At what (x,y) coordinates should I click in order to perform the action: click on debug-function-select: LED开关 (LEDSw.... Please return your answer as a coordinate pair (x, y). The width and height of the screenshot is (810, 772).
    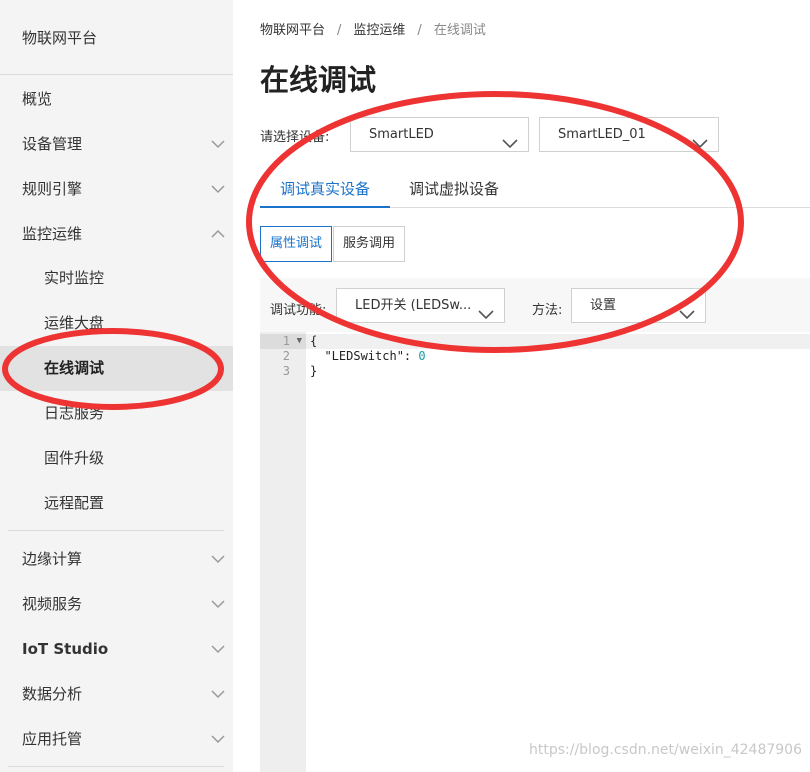
    Looking at the image, I should click on (420, 305).